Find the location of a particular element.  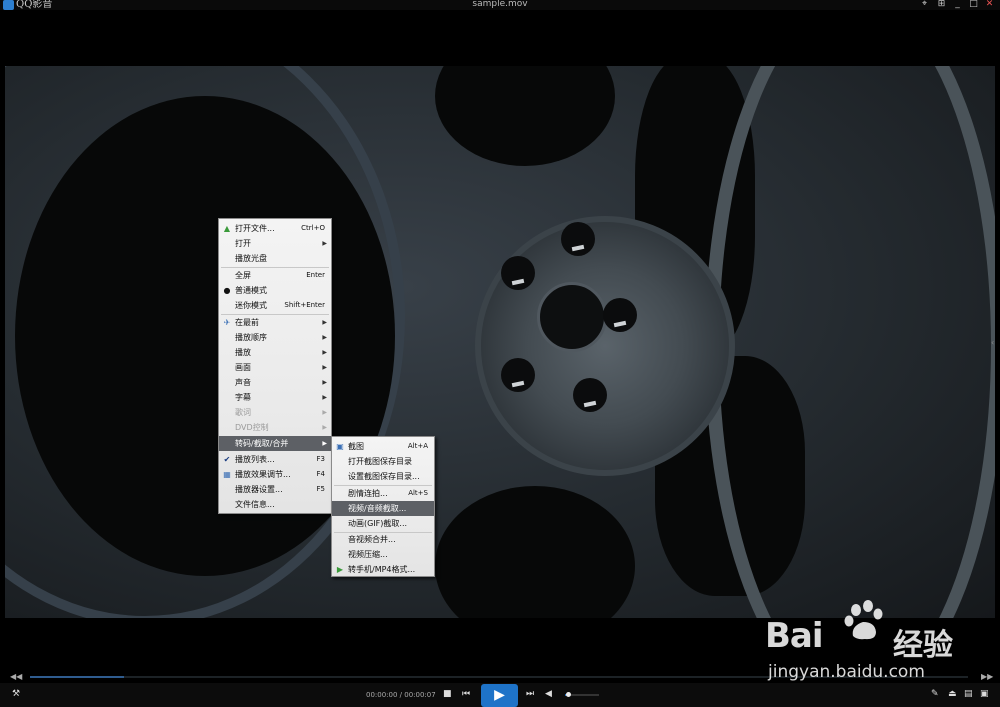

play-button: ▶ is located at coordinates (499, 695).